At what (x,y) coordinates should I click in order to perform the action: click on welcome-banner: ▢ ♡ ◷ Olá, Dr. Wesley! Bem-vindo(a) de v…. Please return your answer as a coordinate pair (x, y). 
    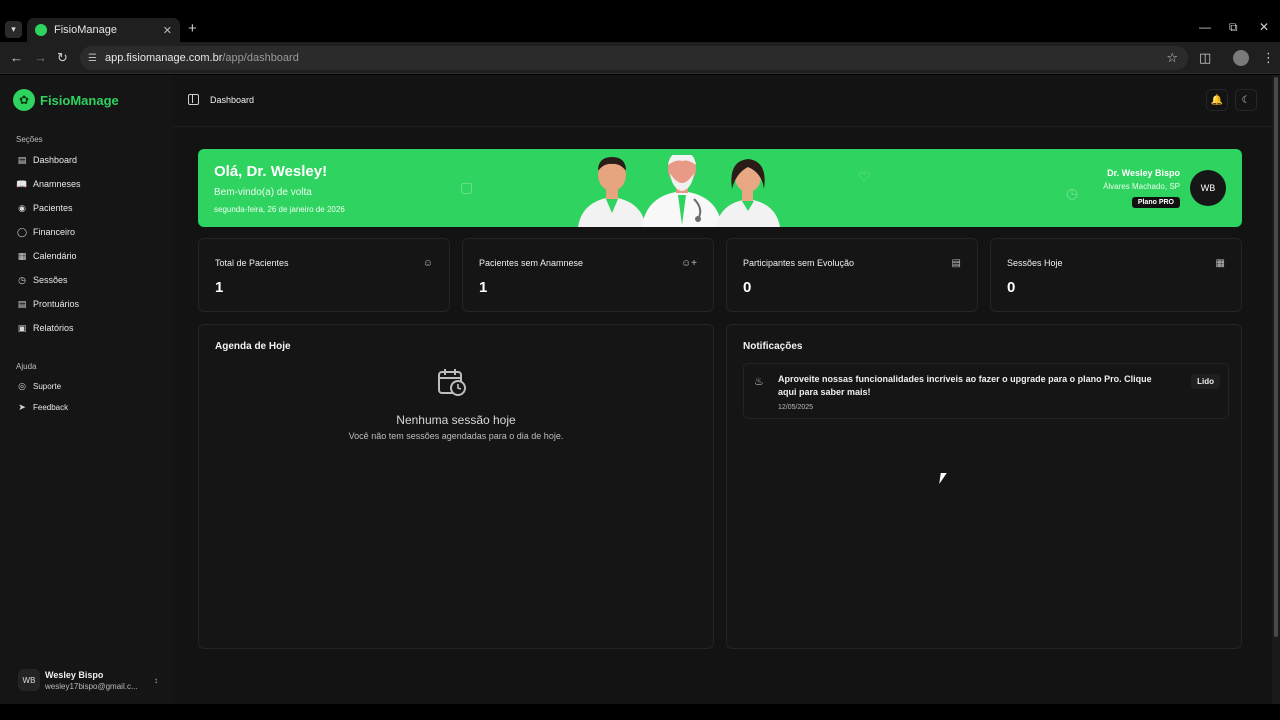
    Looking at the image, I should click on (720, 188).